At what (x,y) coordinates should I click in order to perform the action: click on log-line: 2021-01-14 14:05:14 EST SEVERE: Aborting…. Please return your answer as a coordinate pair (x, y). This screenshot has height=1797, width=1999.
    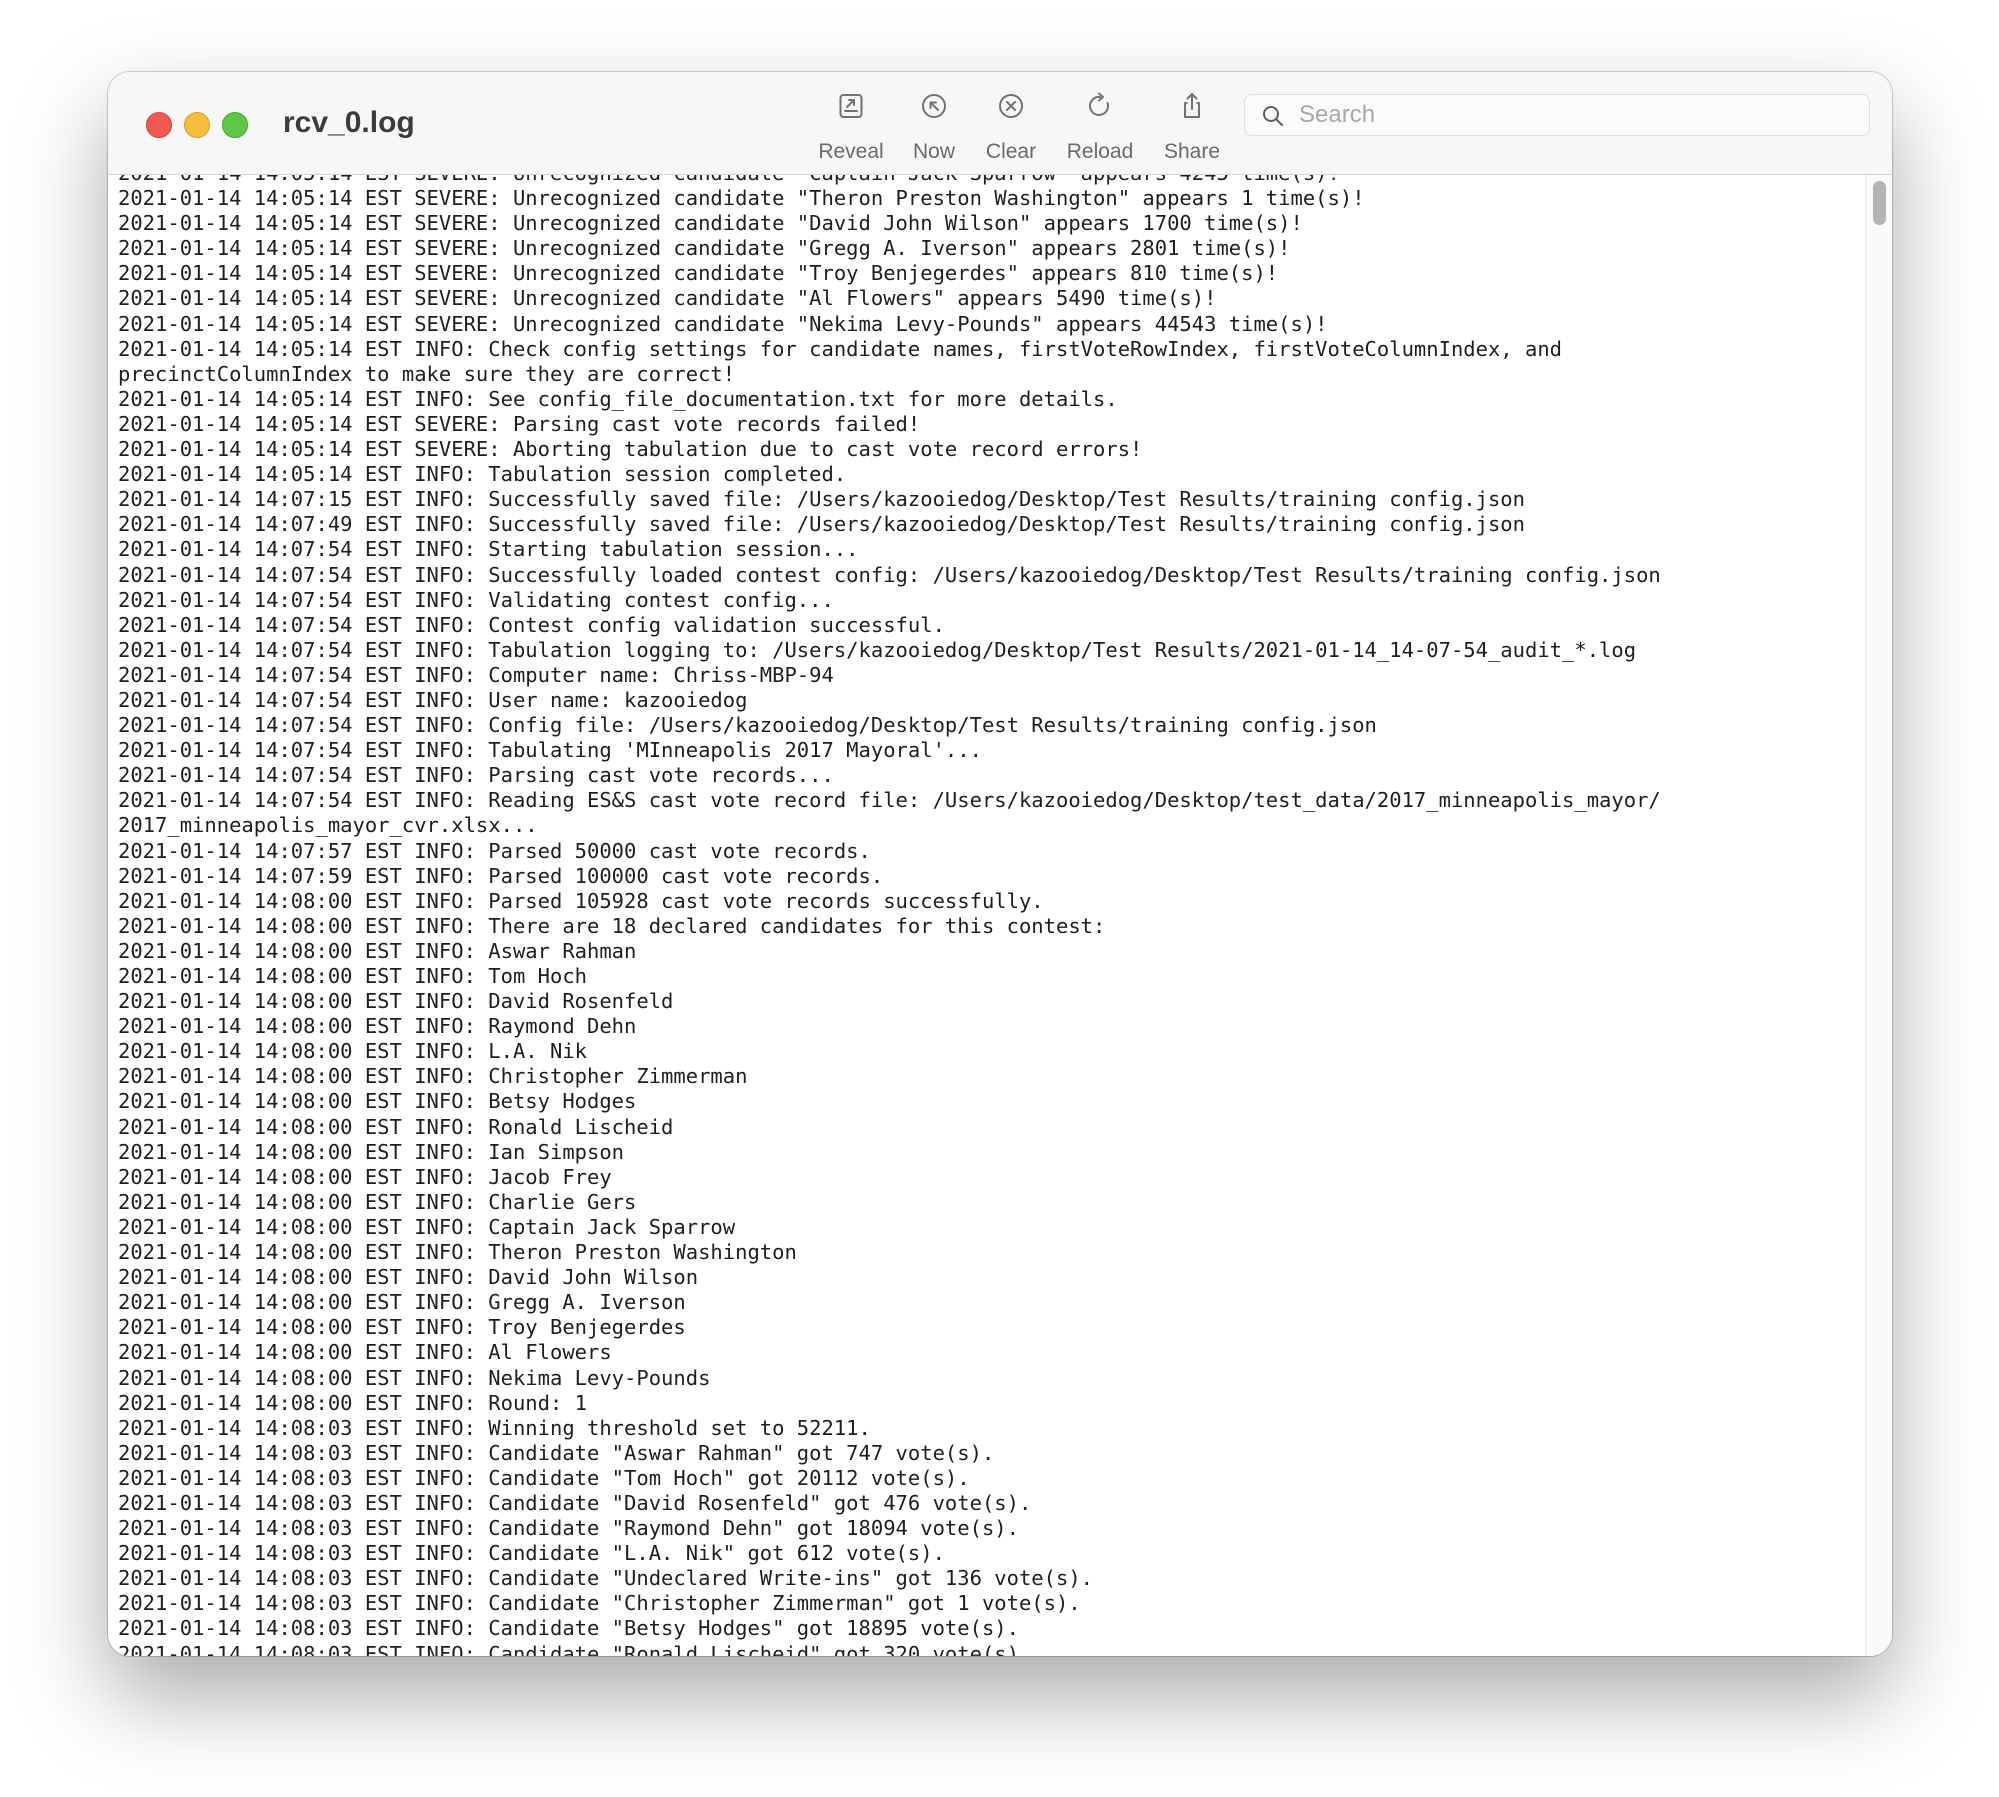
    Looking at the image, I should click on (630, 449).